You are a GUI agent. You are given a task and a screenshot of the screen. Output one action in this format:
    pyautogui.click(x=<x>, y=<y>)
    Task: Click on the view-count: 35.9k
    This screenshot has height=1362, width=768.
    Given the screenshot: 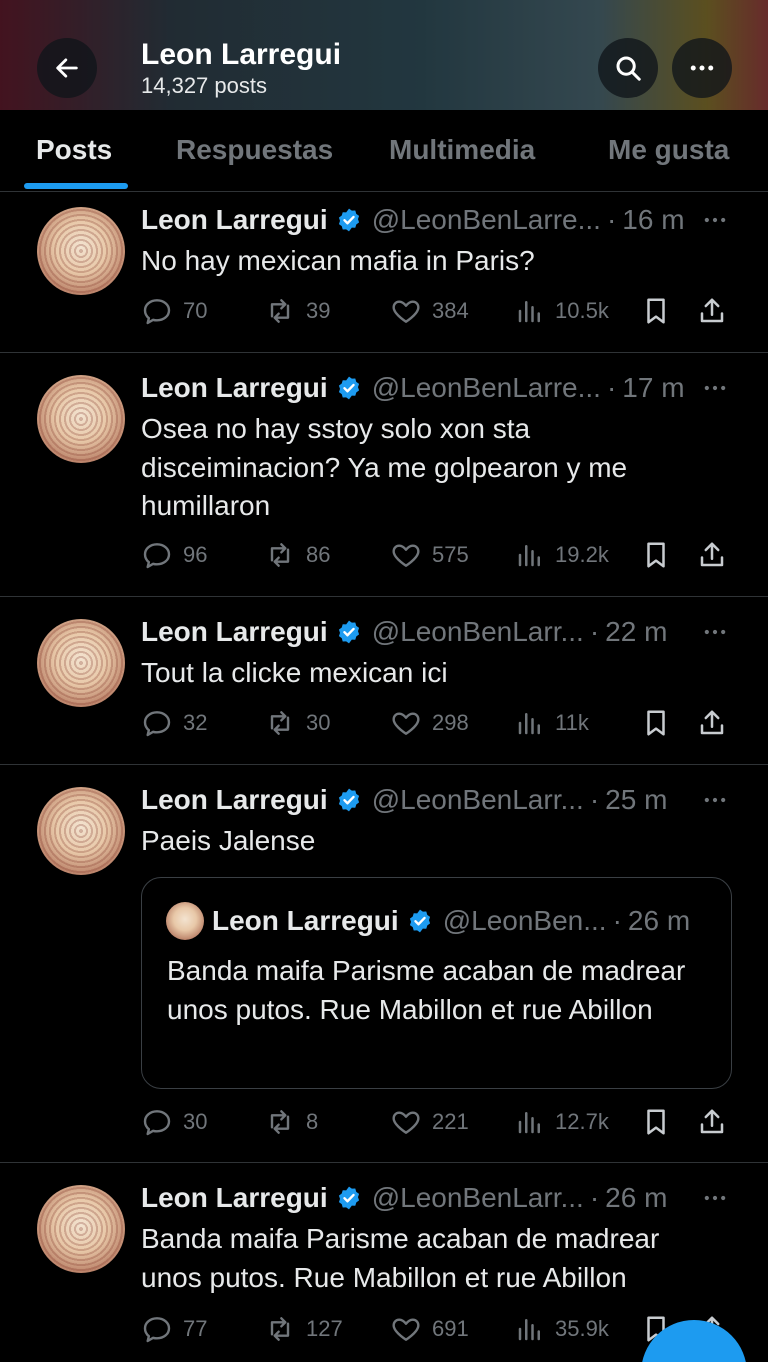 What is the action you would take?
    pyautogui.click(x=582, y=1328)
    